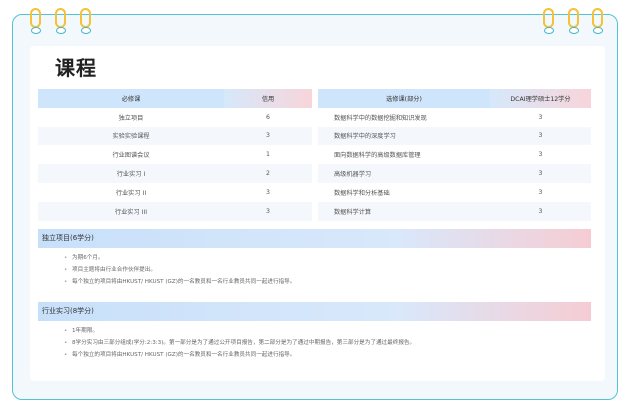 Image resolution: width=624 pixels, height=409 pixels. Describe the element at coordinates (314, 311) in the screenshot. I see `section-header-internship: 行业实习(8学分)` at that location.